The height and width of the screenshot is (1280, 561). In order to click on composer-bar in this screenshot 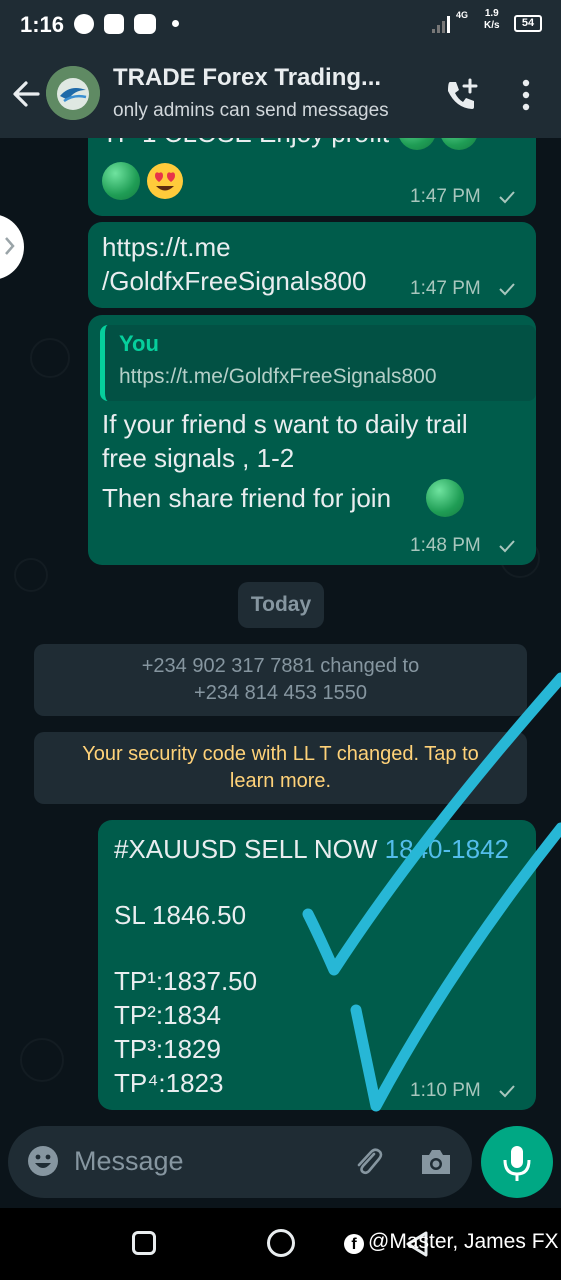, I will do `click(280, 1167)`.